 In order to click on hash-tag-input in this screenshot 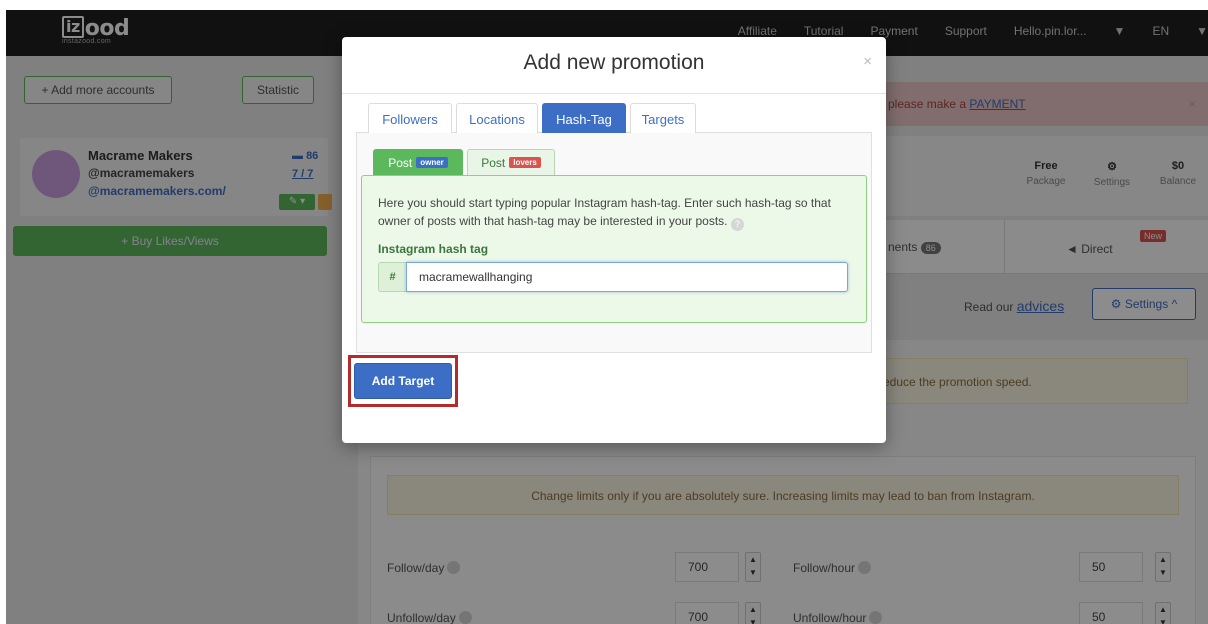, I will do `click(627, 277)`.